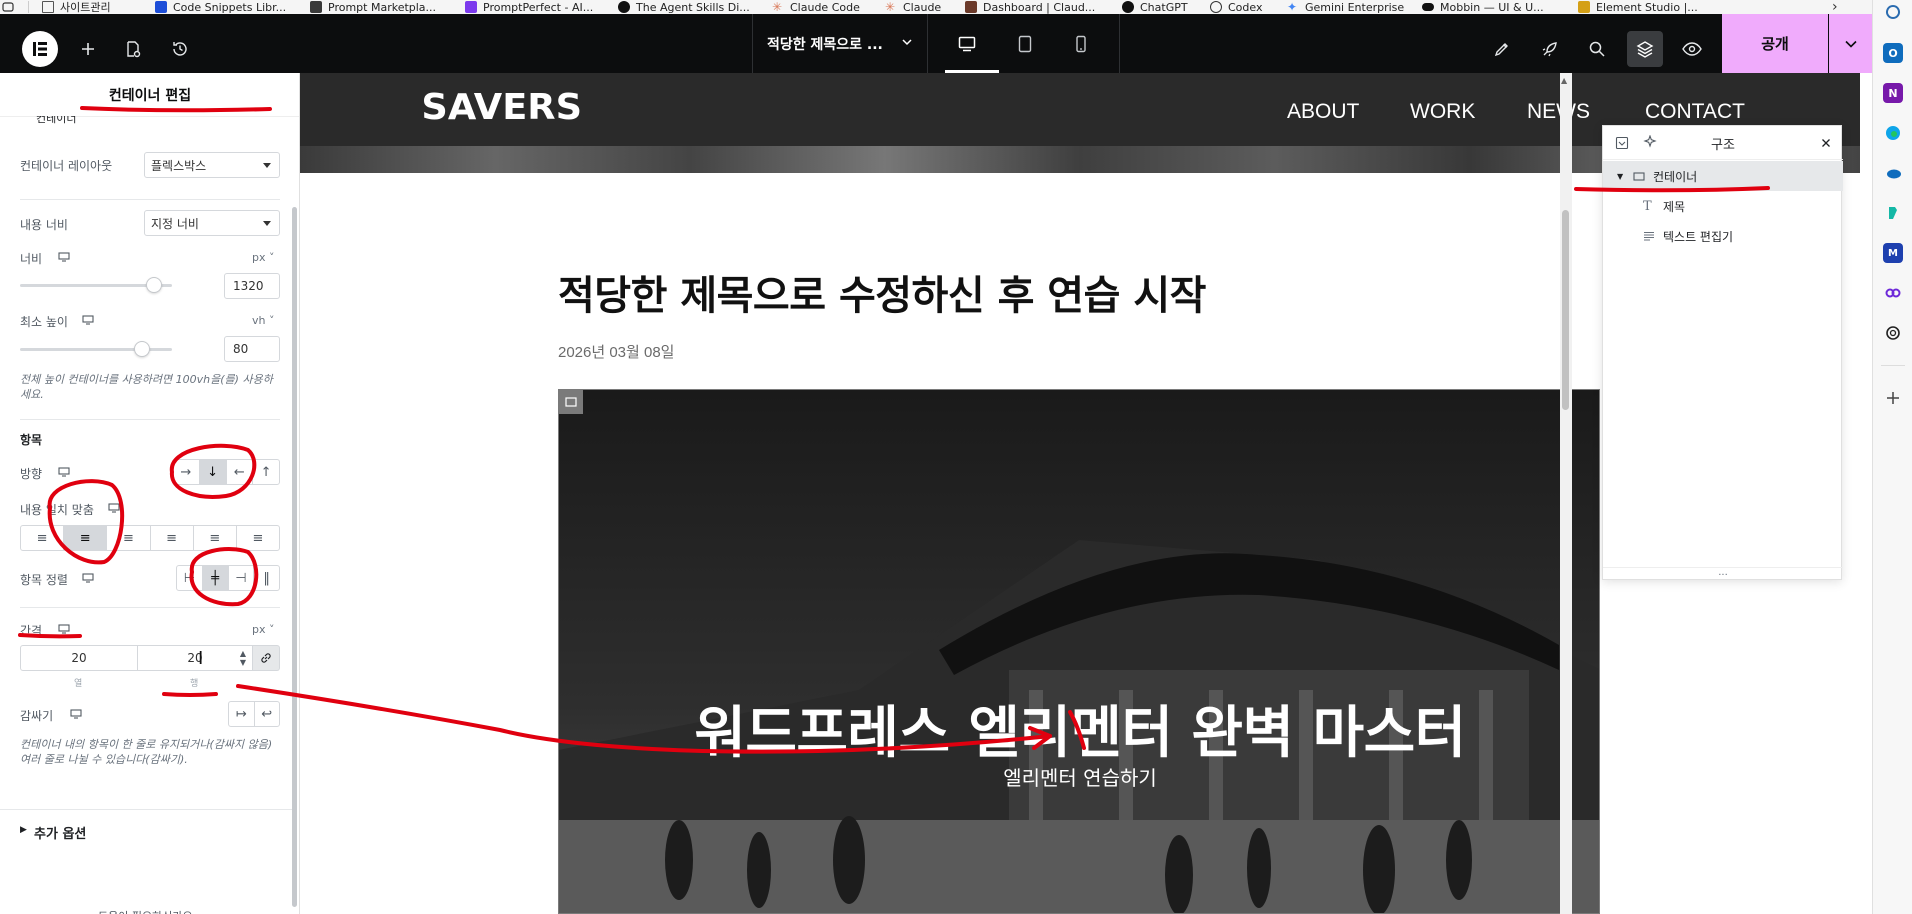  Describe the element at coordinates (60, 832) in the screenshot. I see `more-options-toggle: 추가 옵션` at that location.